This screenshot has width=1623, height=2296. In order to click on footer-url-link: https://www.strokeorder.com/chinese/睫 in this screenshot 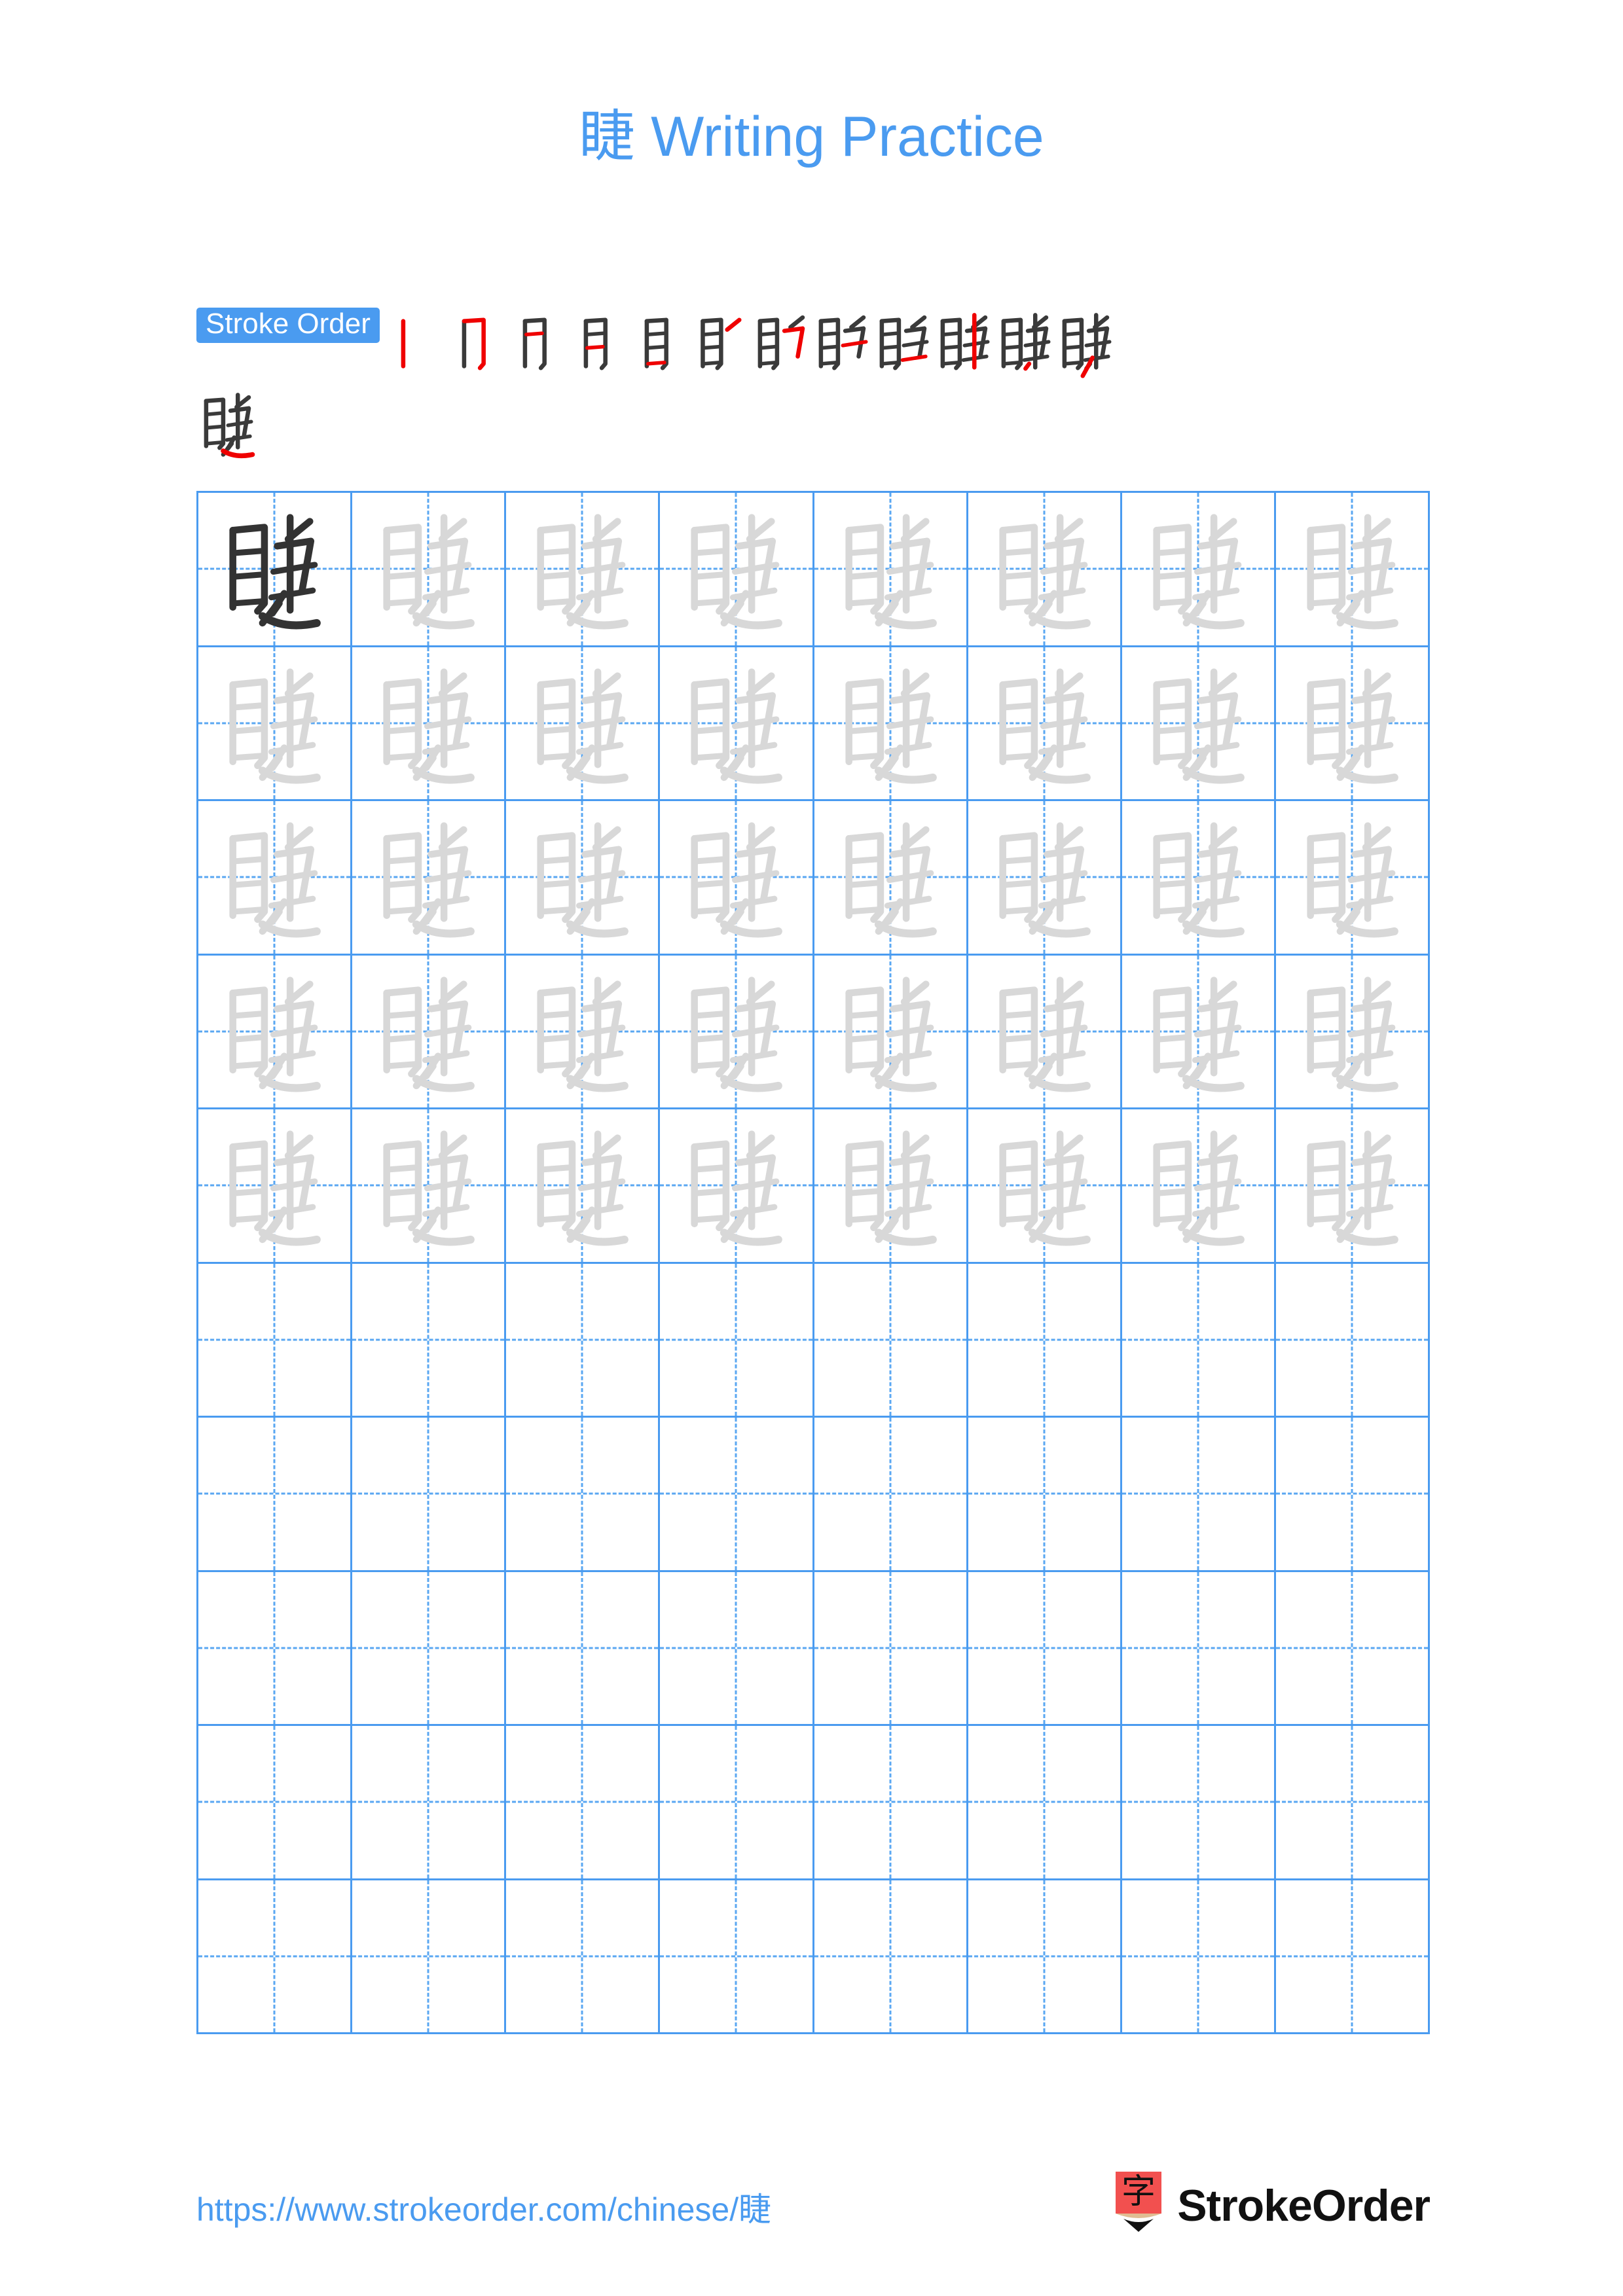, I will do `click(483, 2207)`.